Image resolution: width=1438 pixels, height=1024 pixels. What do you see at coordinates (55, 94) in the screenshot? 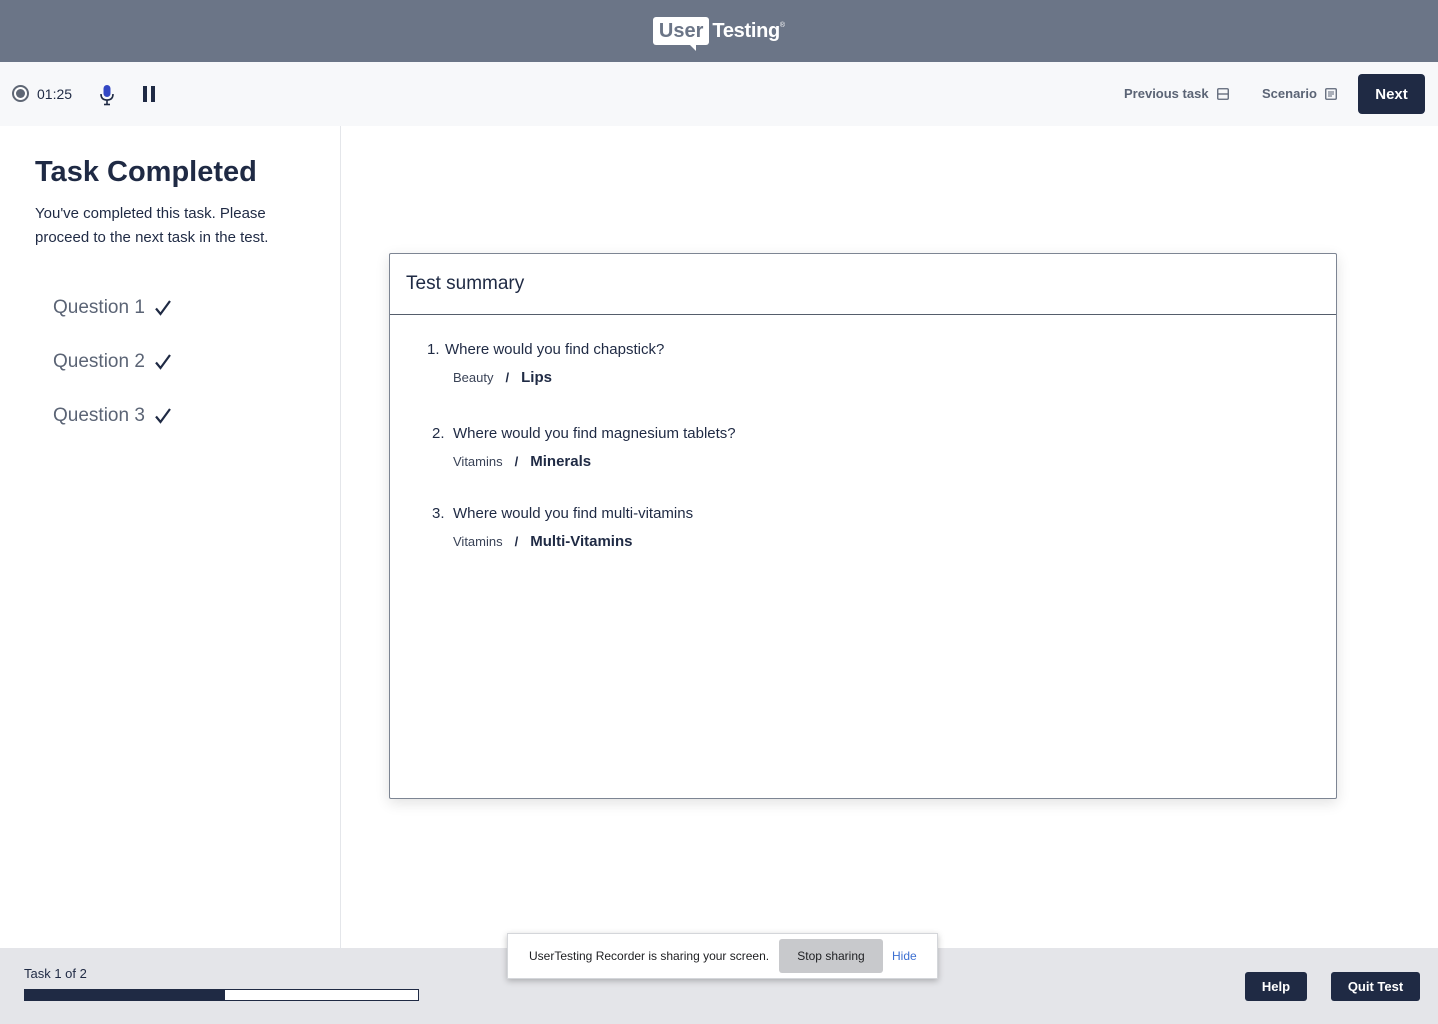
I see `recording-timer: 01:25` at bounding box center [55, 94].